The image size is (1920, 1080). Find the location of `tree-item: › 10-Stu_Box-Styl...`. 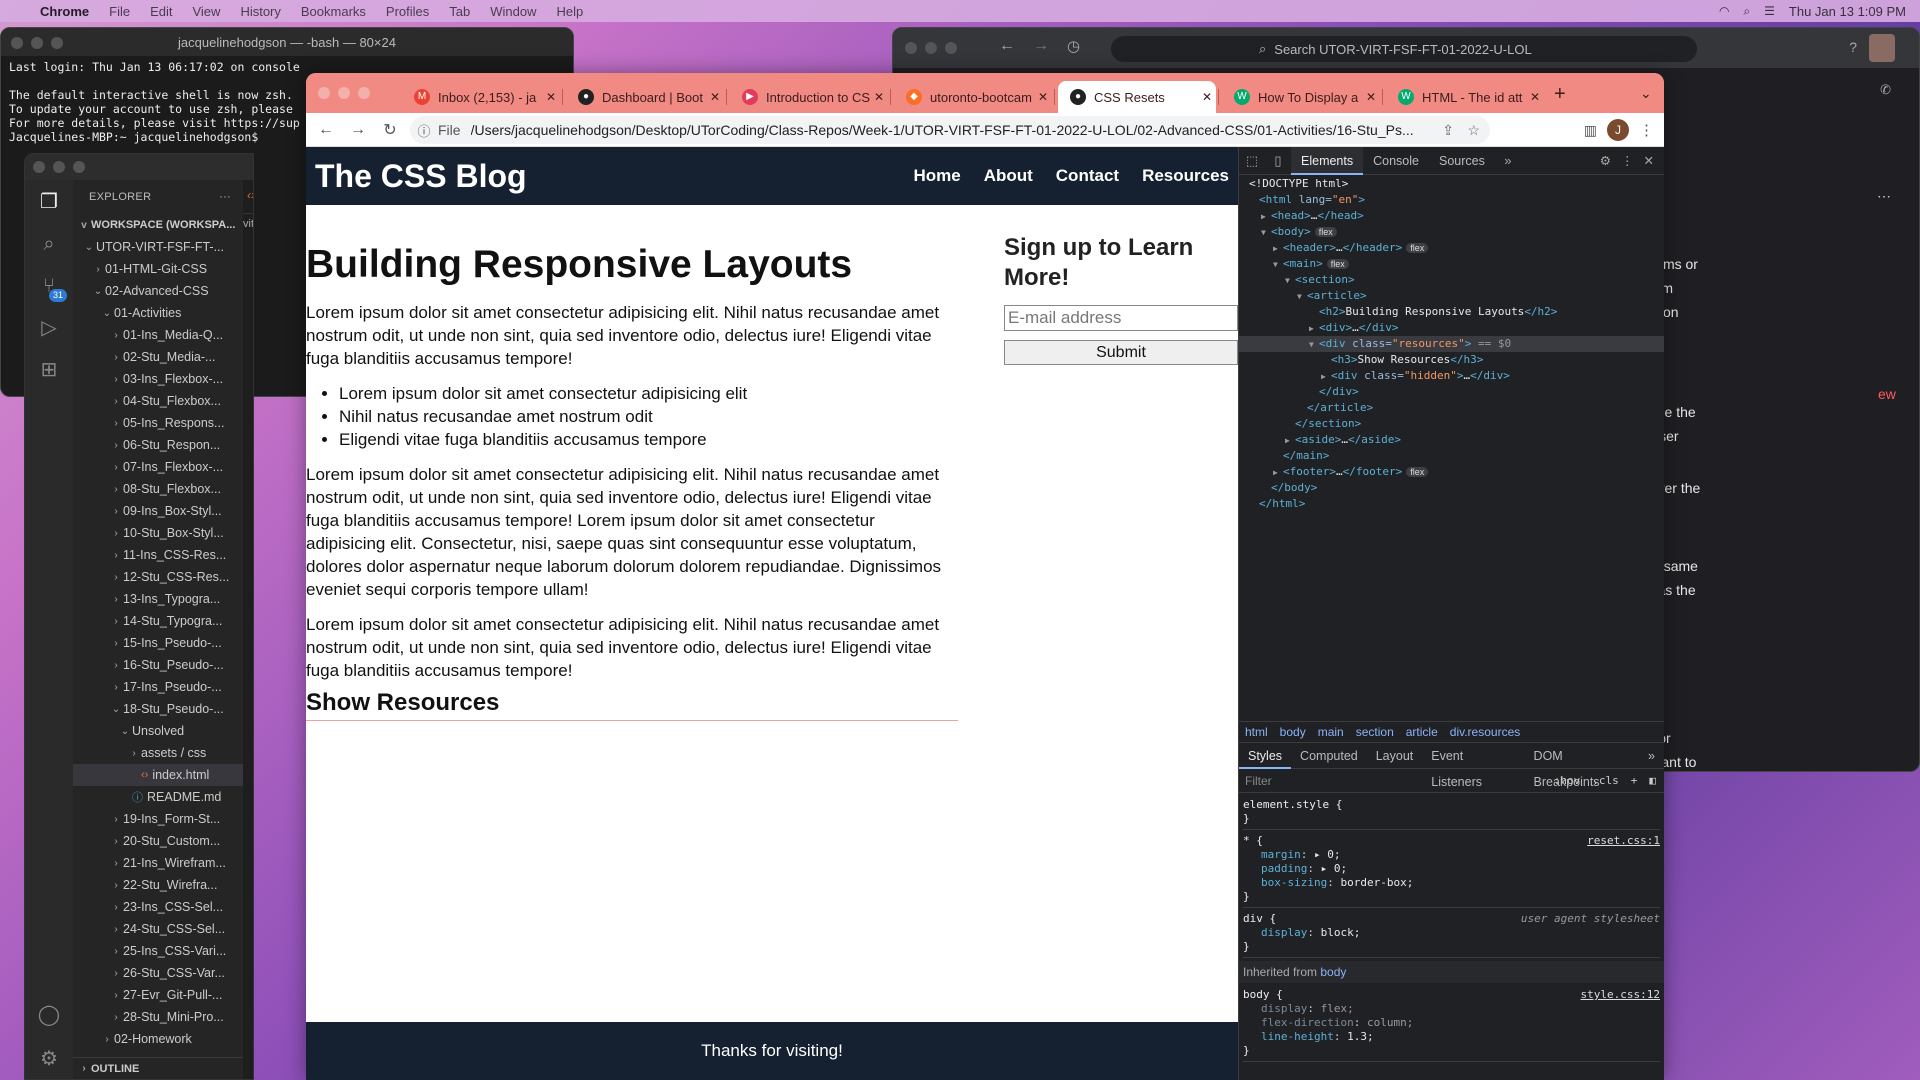

tree-item: › 10-Stu_Box-Styl... is located at coordinates (158, 533).